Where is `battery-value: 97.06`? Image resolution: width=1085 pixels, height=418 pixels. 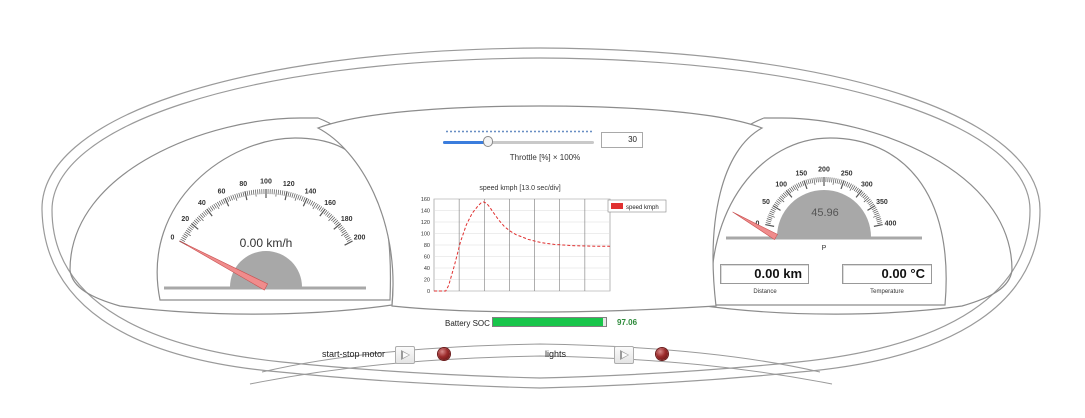
battery-value: 97.06 is located at coordinates (627, 322).